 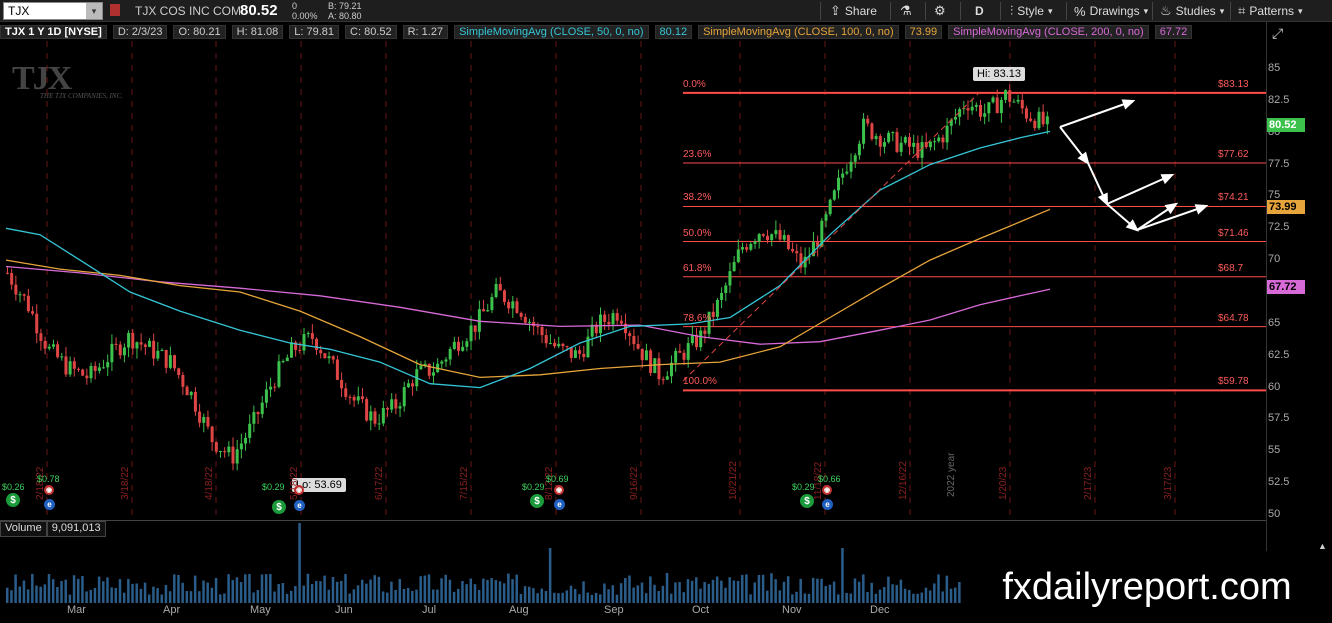 What do you see at coordinates (1192, 11) in the screenshot?
I see `studies-button: ♨ Studies ▾` at bounding box center [1192, 11].